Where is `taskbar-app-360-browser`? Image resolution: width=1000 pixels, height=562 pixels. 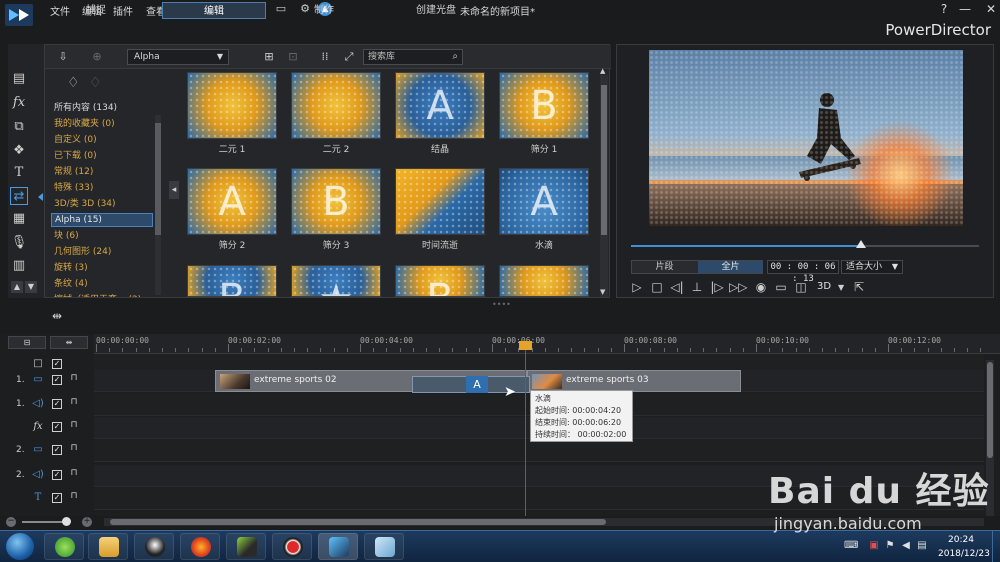
taskbar-app-360-browser is located at coordinates (64, 546).